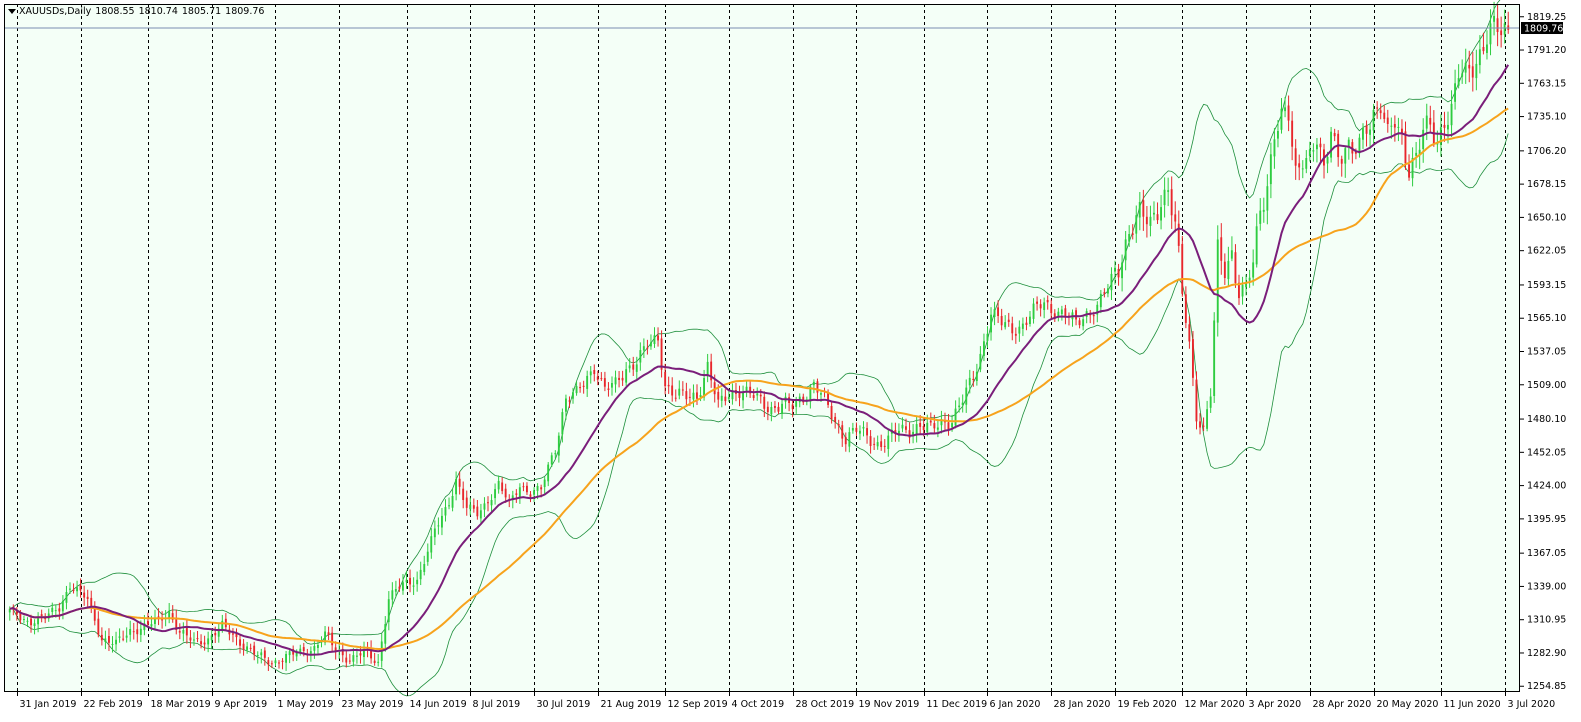 The width and height of the screenshot is (1581, 722). I want to click on x-tick-label: 11 Dec 2019, so click(957, 704).